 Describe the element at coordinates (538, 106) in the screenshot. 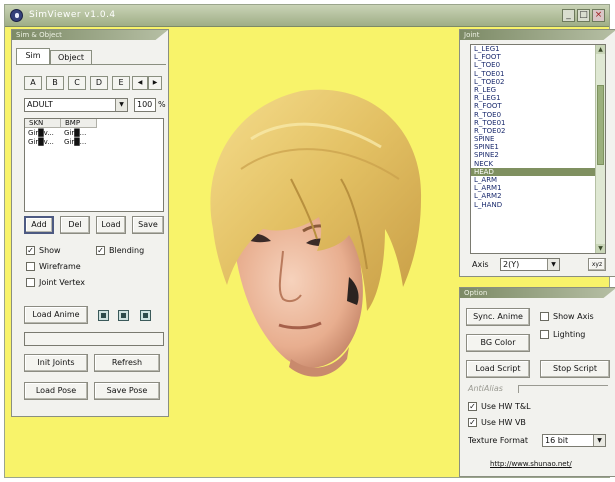

I see `joint-item: R_FOOT` at that location.